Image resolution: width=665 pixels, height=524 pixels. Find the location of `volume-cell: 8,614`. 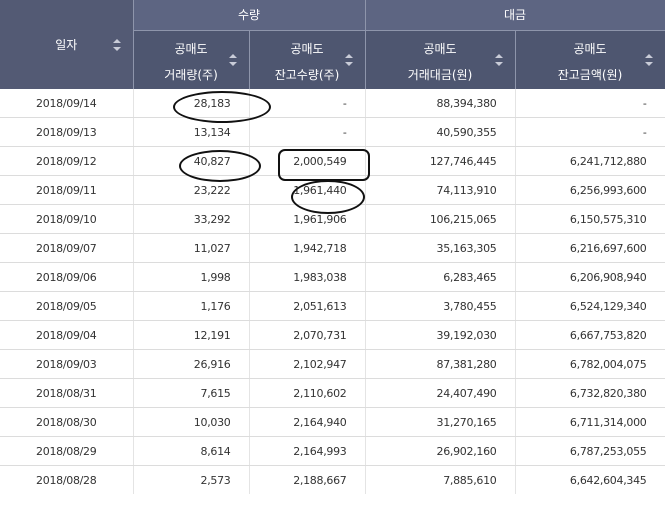

volume-cell: 8,614 is located at coordinates (191, 451).